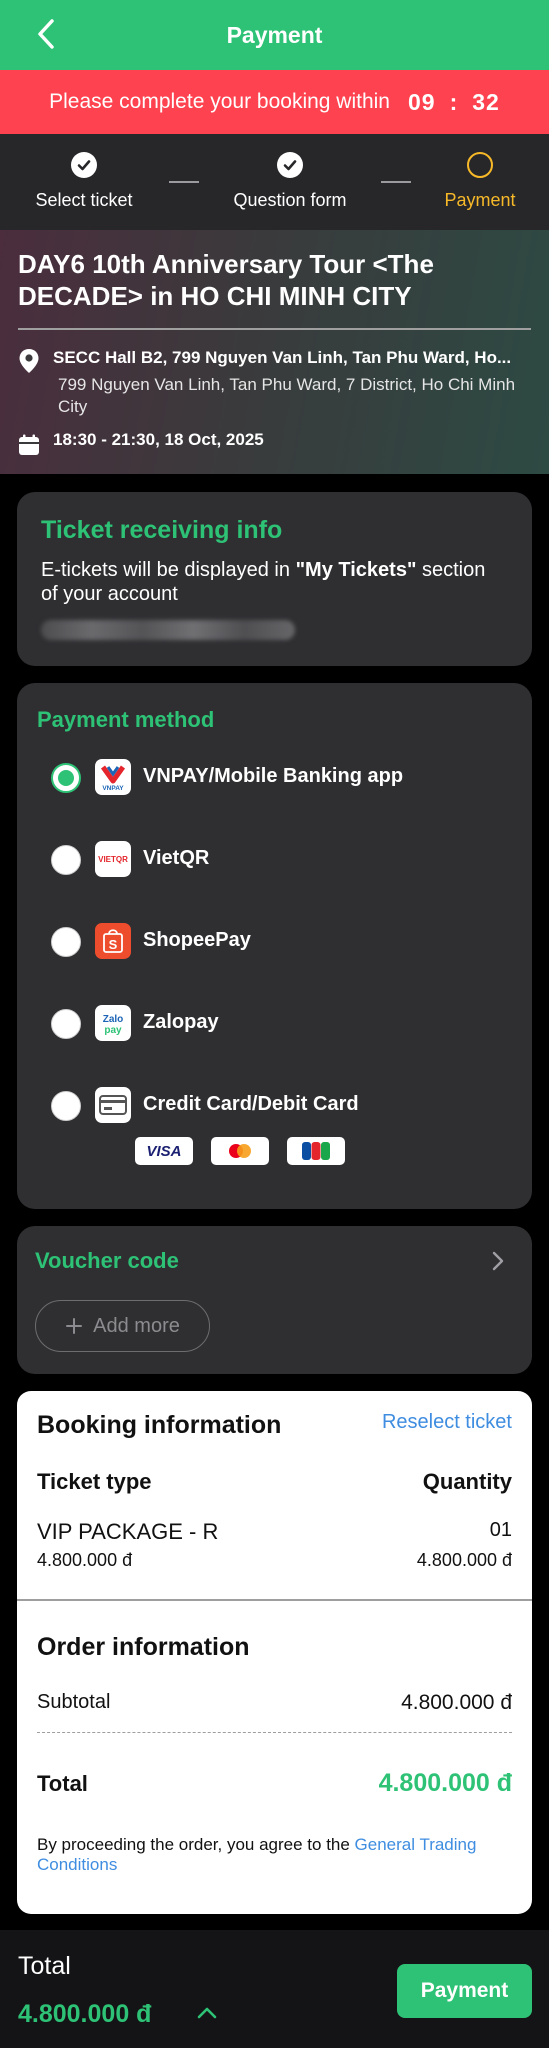  I want to click on timer-seconds: 32, so click(486, 101).